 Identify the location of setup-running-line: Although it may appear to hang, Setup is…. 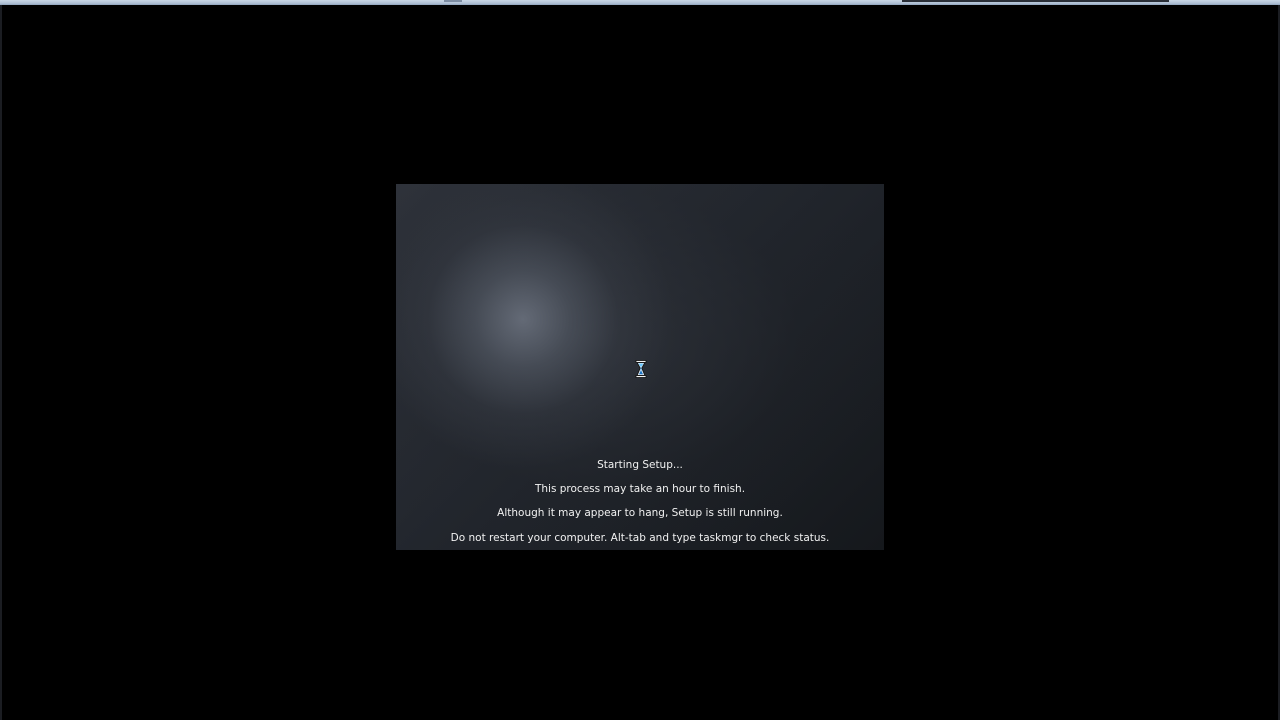
(640, 513).